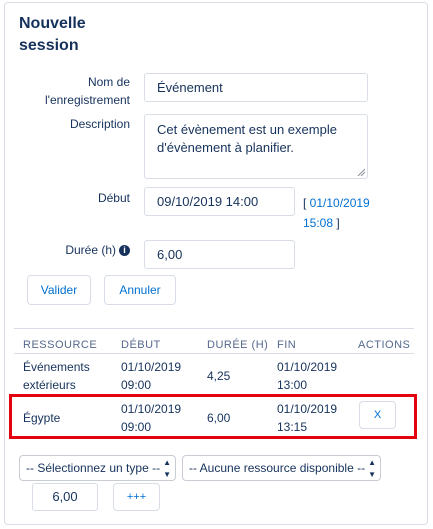 The width and height of the screenshot is (433, 529). What do you see at coordinates (99, 124) in the screenshot?
I see `description-label: Description` at bounding box center [99, 124].